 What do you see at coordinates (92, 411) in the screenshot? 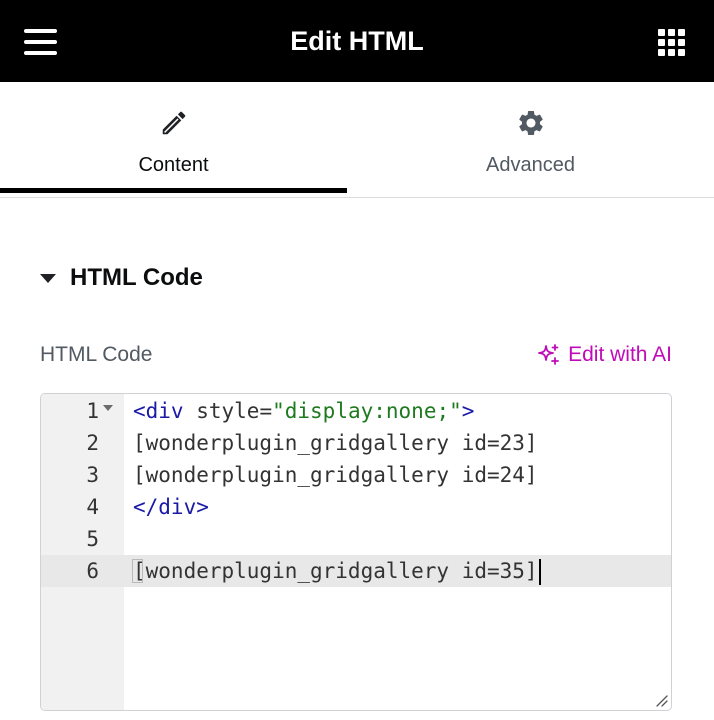
I see `line-number: 1` at bounding box center [92, 411].